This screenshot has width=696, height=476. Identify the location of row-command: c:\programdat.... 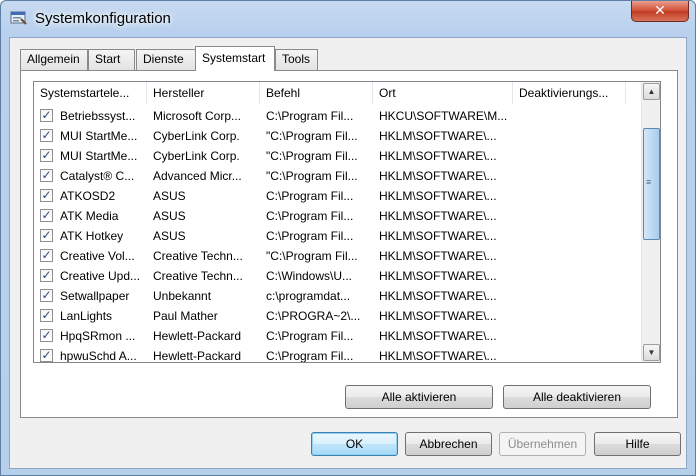
(308, 296).